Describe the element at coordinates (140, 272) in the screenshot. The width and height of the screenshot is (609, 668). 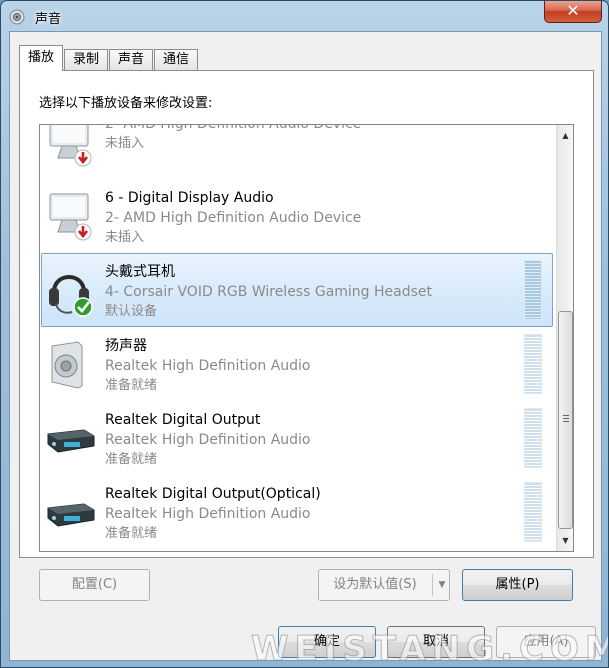
I see `device-name: 头戴式耳机` at that location.